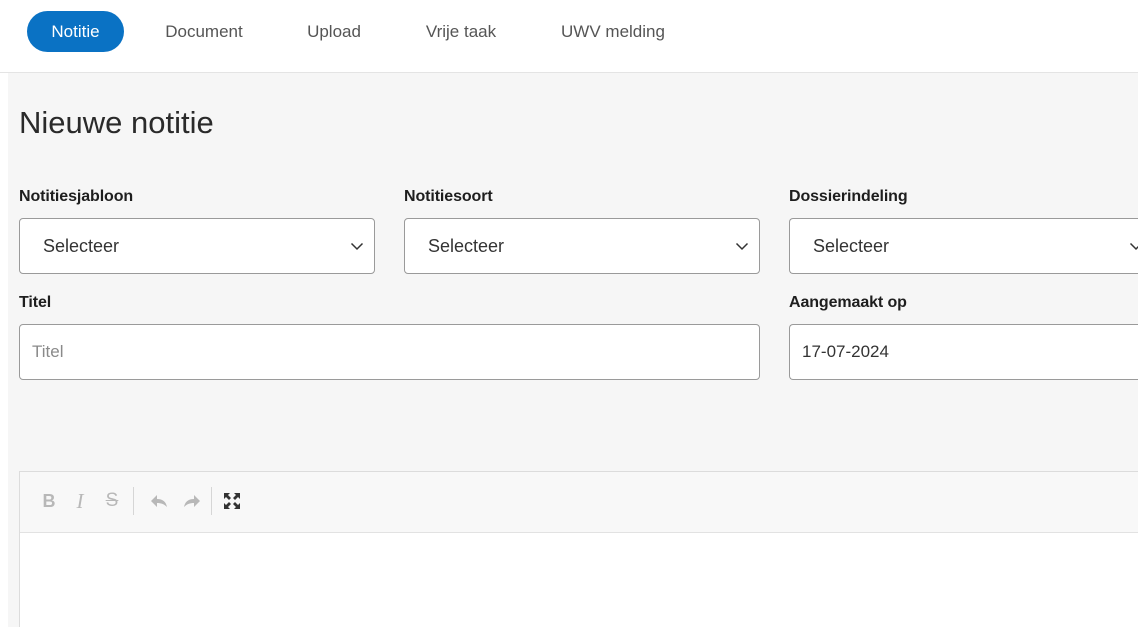  I want to click on tab-upload: Upload, so click(334, 31).